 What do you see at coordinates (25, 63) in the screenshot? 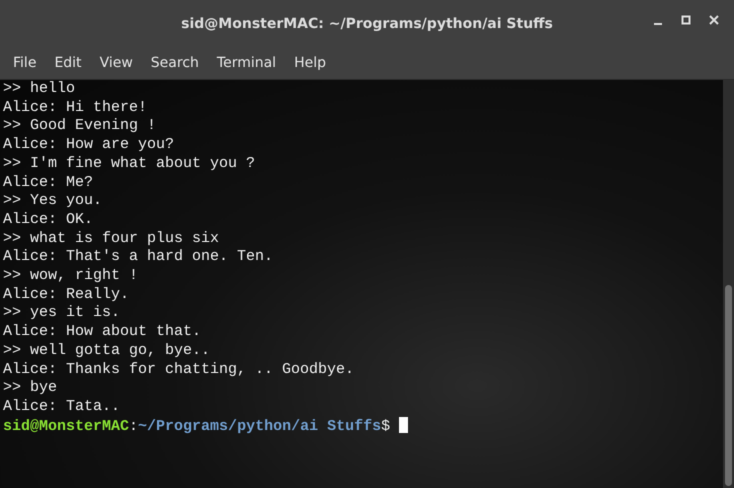
I see `menu-item: File` at bounding box center [25, 63].